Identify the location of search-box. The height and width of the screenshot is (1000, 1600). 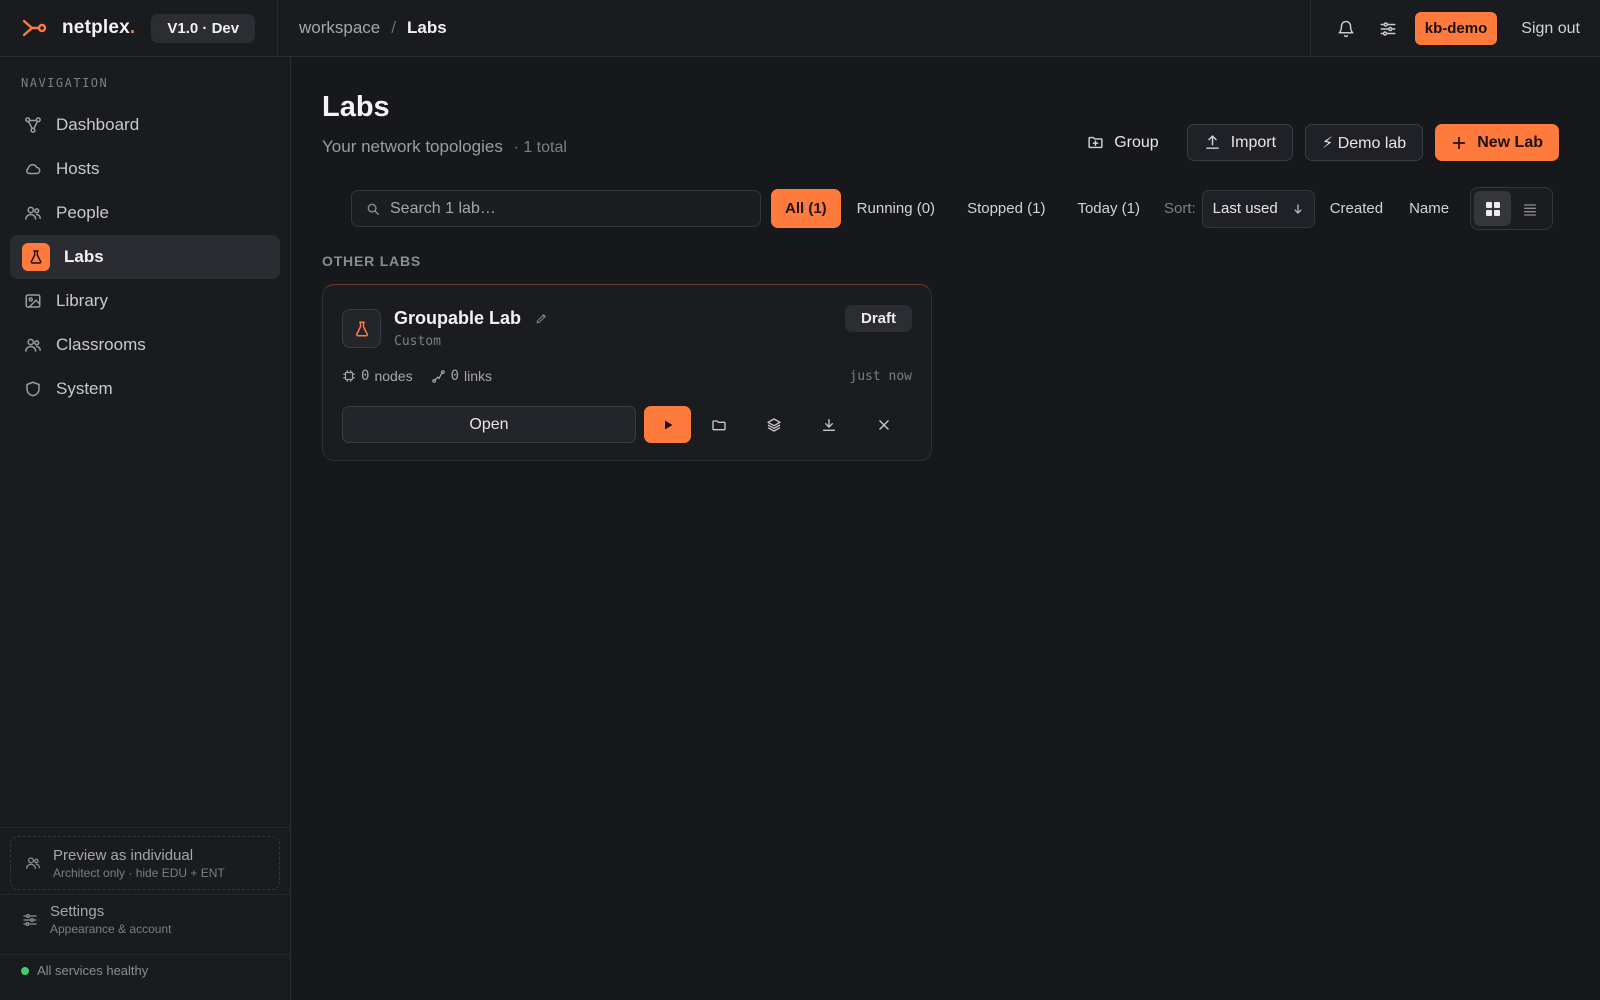
(556, 208).